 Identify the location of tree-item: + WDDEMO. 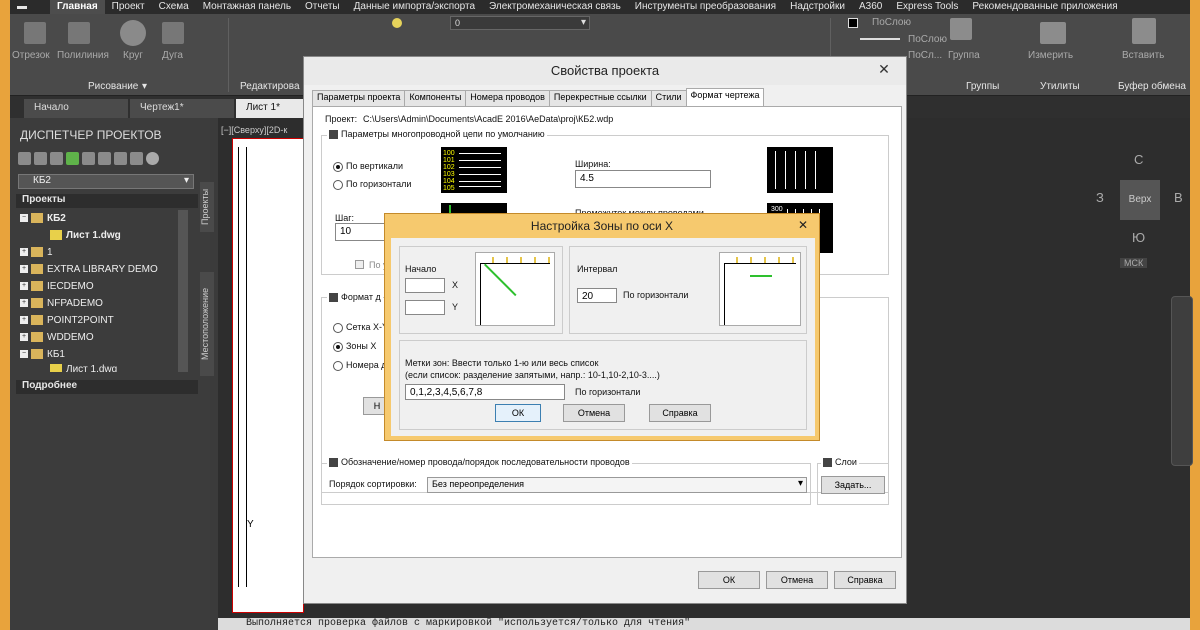
(57, 337).